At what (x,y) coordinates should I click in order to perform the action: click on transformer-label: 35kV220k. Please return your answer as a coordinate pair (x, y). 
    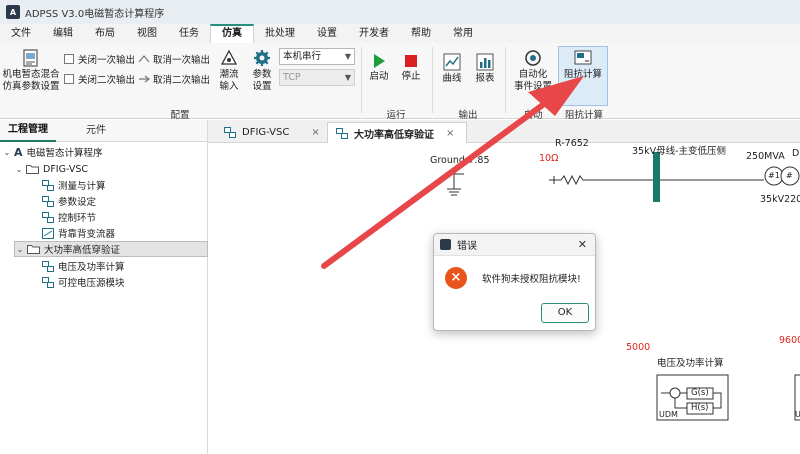
    Looking at the image, I should click on (780, 199).